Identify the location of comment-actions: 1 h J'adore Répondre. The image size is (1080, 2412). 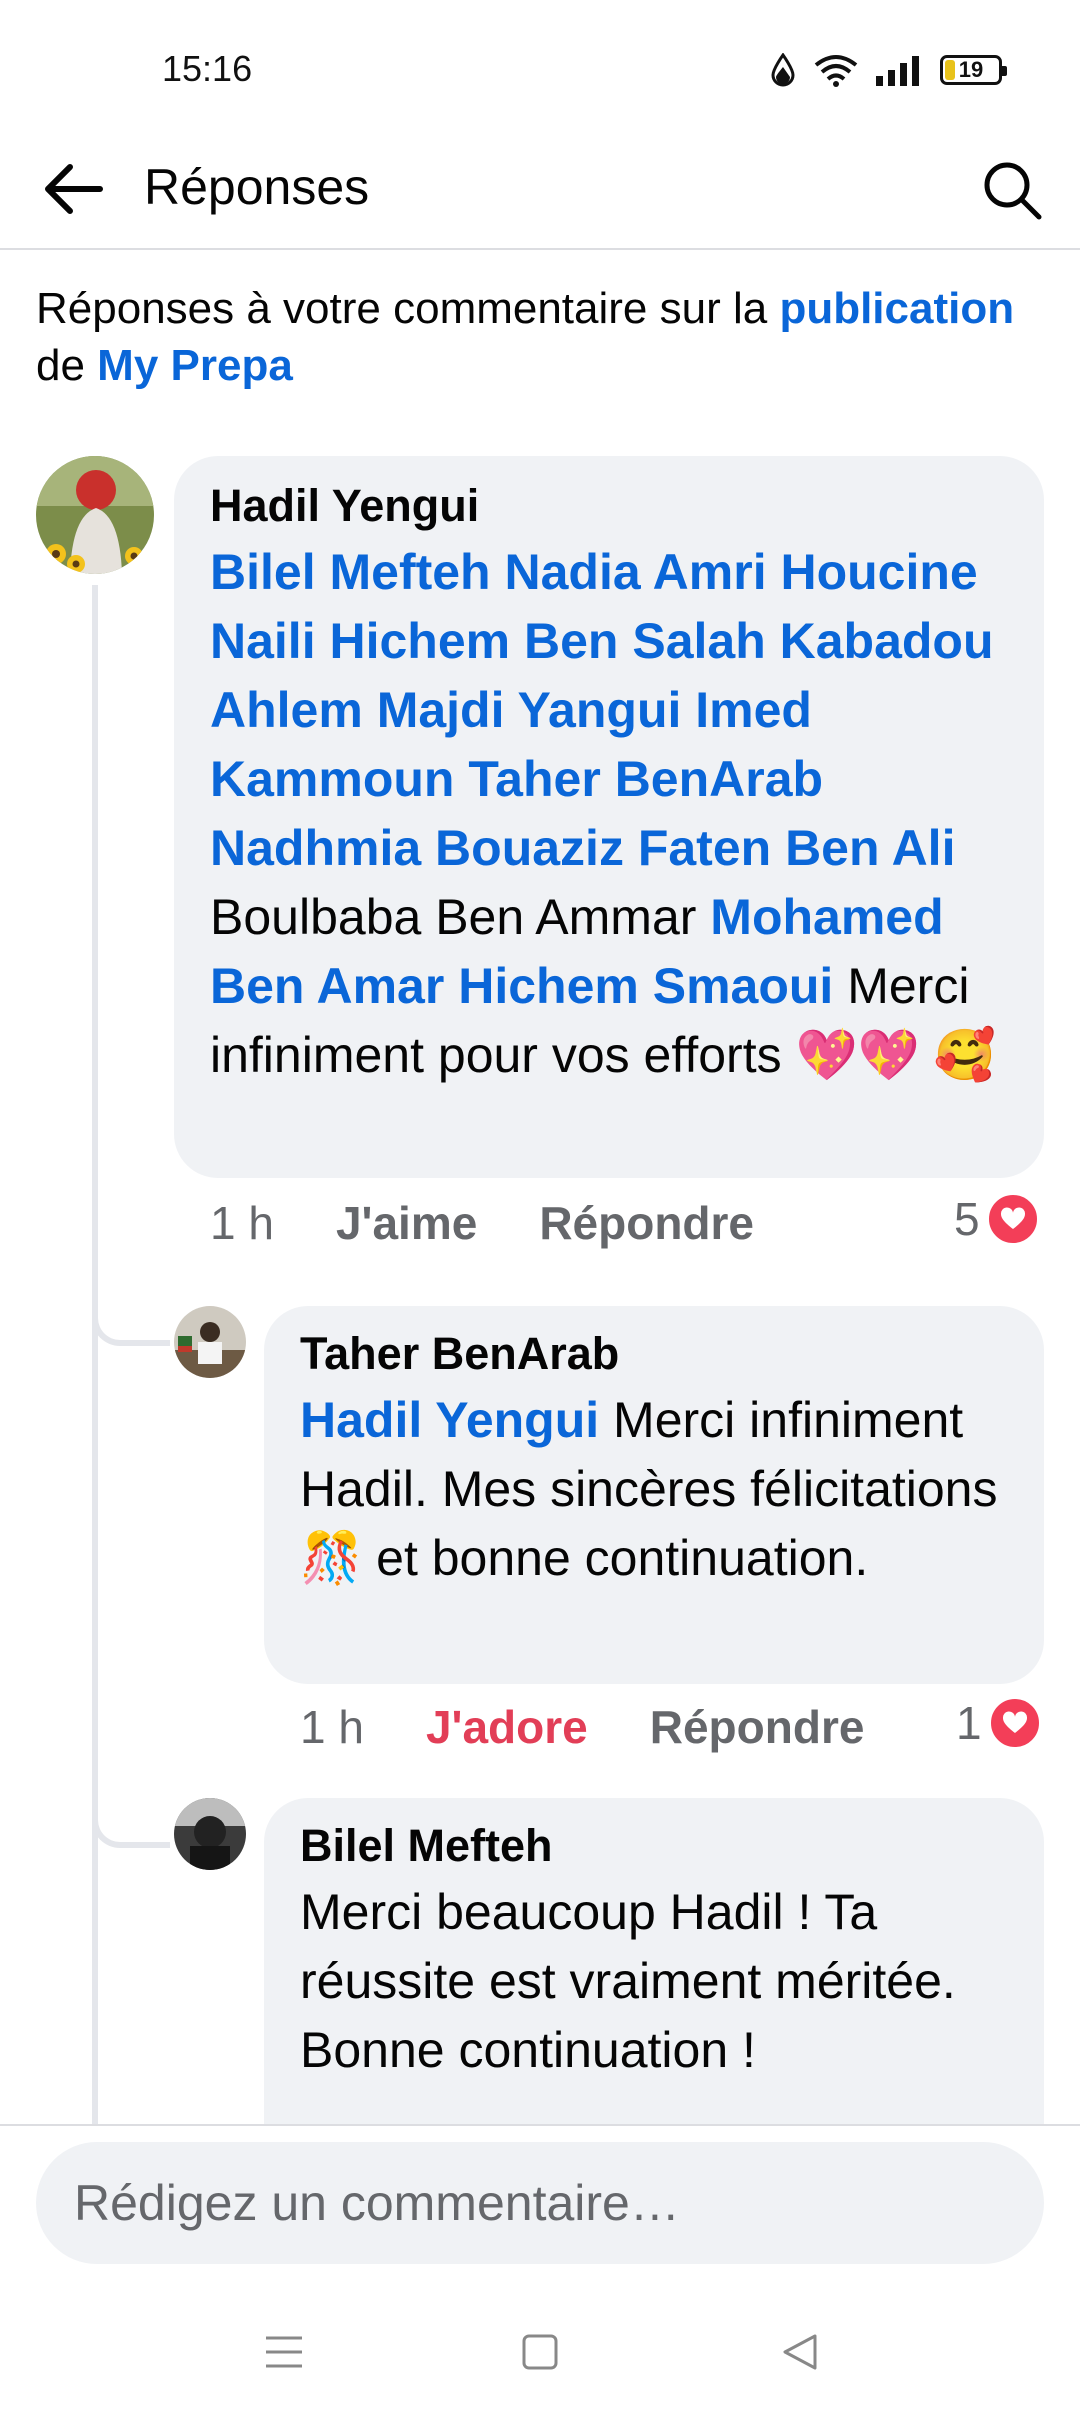
(613, 1727).